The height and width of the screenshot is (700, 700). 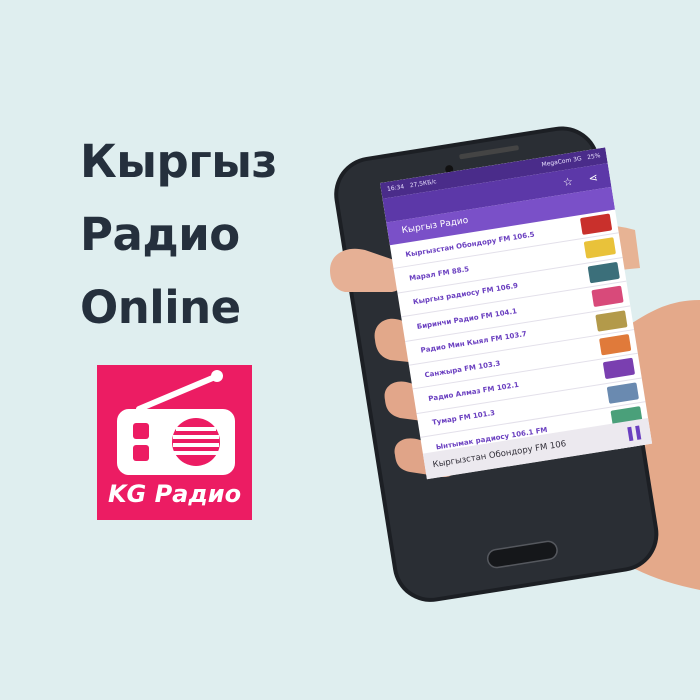 I want to click on share-icon: ⋖, so click(x=593, y=177).